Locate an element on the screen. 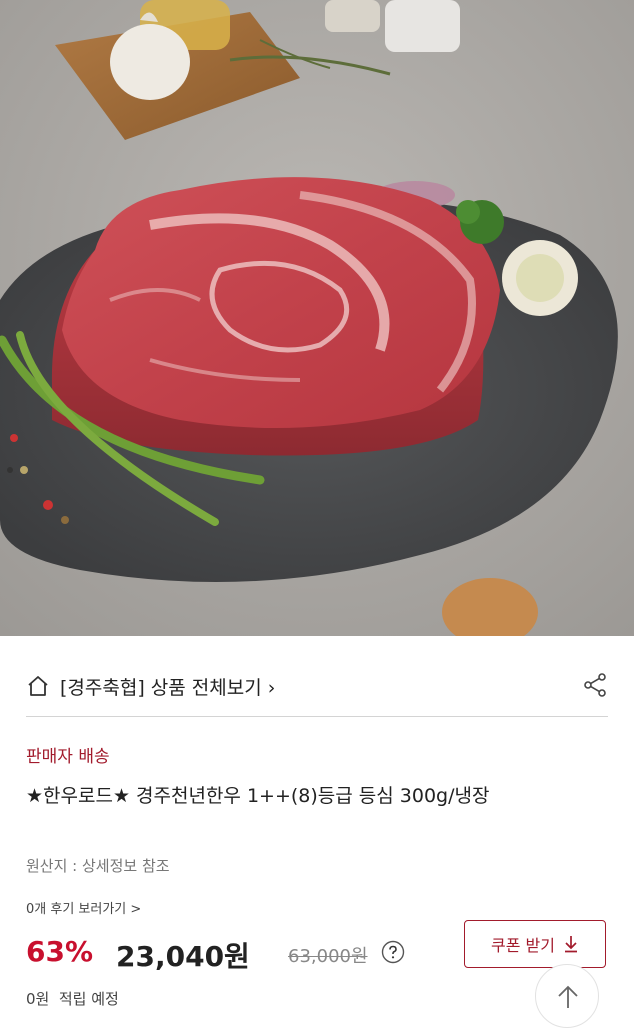 Image resolution: width=634 pixels, height=1028 pixels. seller-shipping-label: 판매자 배송 is located at coordinates (68, 757).